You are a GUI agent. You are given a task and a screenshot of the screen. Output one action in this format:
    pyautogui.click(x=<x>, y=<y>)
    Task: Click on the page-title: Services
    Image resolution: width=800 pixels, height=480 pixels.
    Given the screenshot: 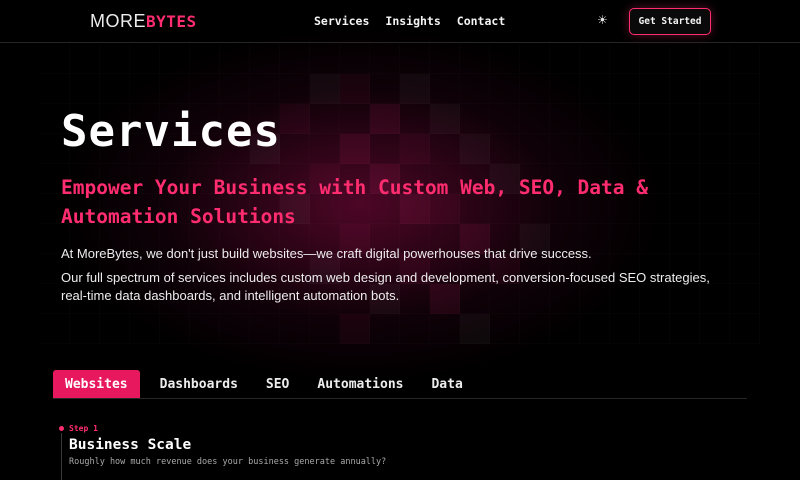 What is the action you would take?
    pyautogui.click(x=171, y=131)
    